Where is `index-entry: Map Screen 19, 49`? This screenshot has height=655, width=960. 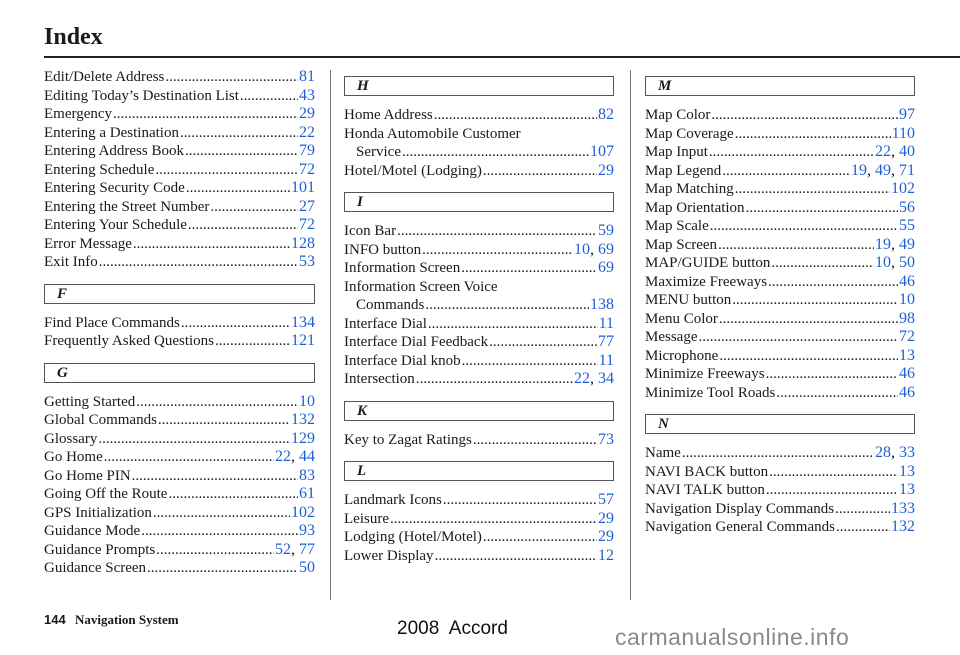
index-entry: Map Screen 19, 49 is located at coordinates (780, 245).